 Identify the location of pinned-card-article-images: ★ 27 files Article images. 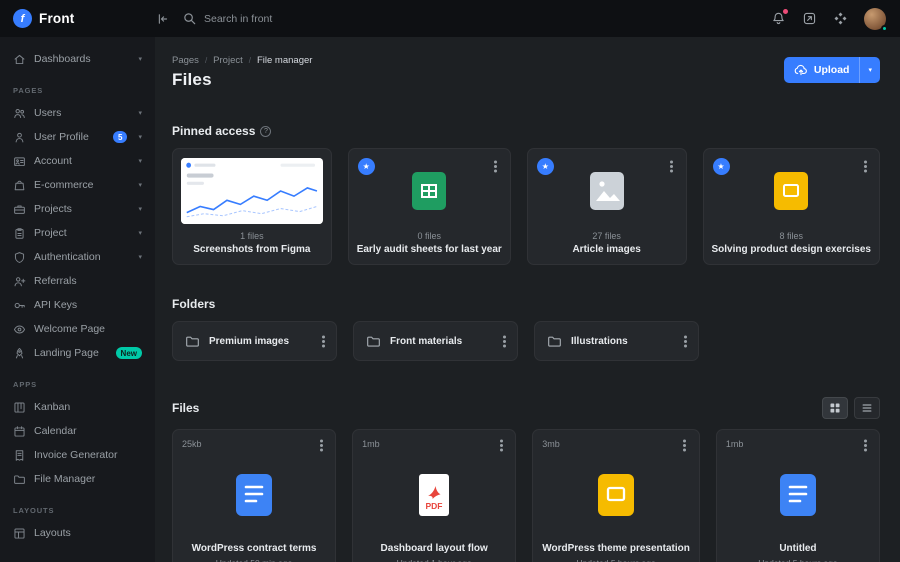
(606, 206).